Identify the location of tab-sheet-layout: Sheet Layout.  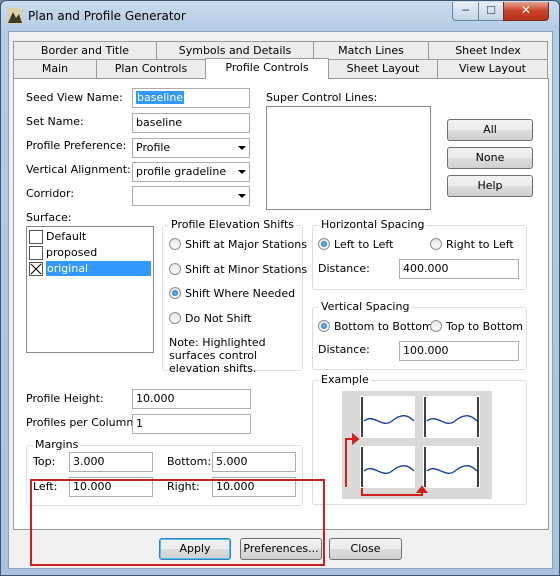
(383, 68).